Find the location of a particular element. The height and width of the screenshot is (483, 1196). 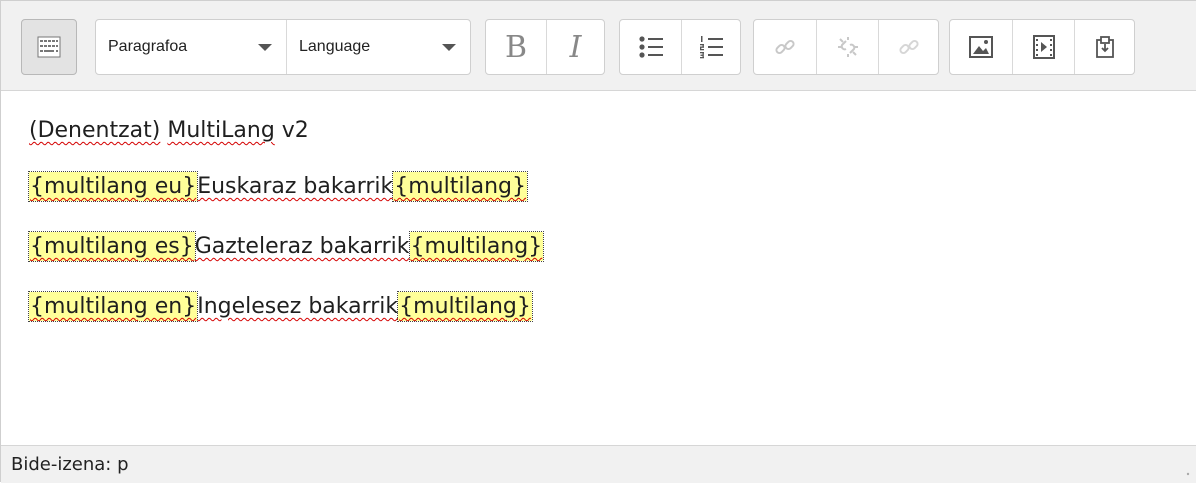

italic-label: I is located at coordinates (575, 47).